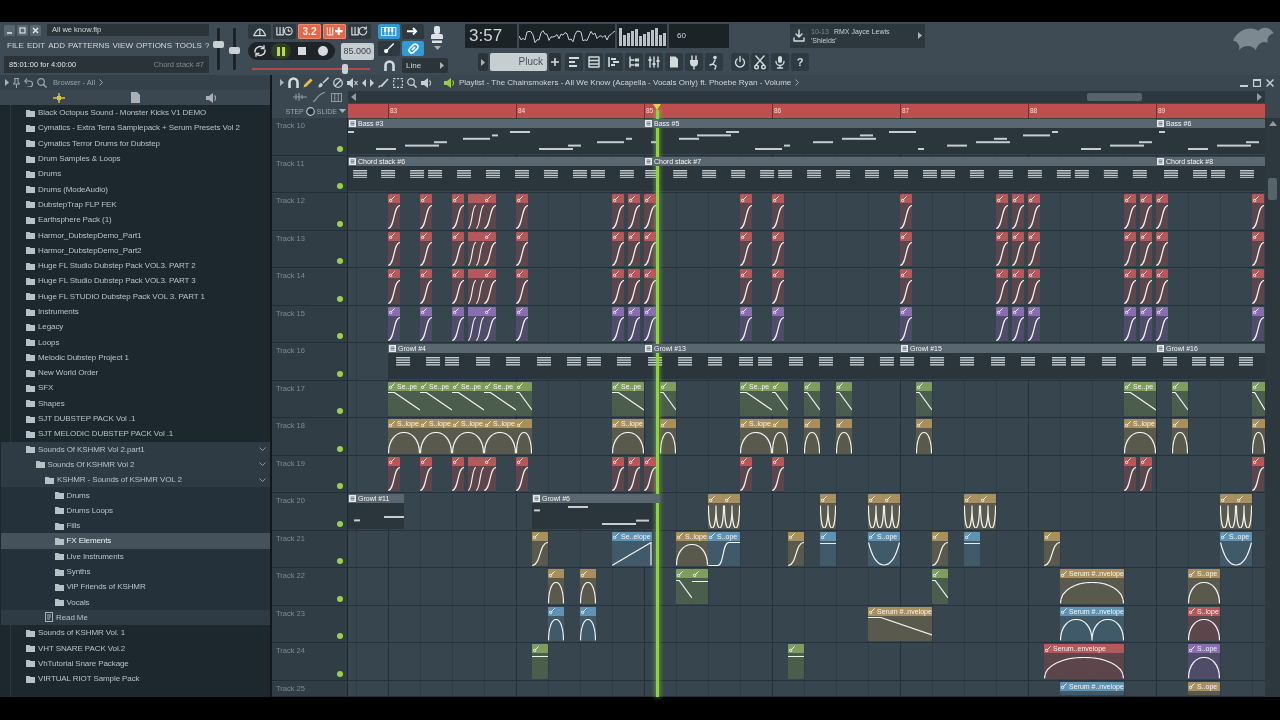 The width and height of the screenshot is (1280, 720). What do you see at coordinates (57, 45) in the screenshot?
I see `menu-item: ADD` at bounding box center [57, 45].